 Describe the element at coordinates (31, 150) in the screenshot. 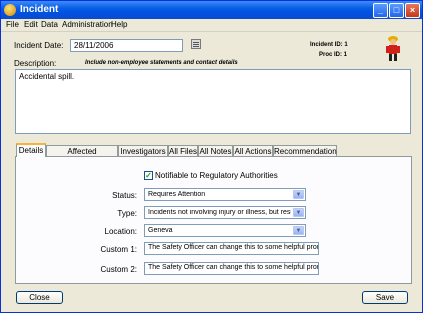

I see `tab-details: Details` at that location.